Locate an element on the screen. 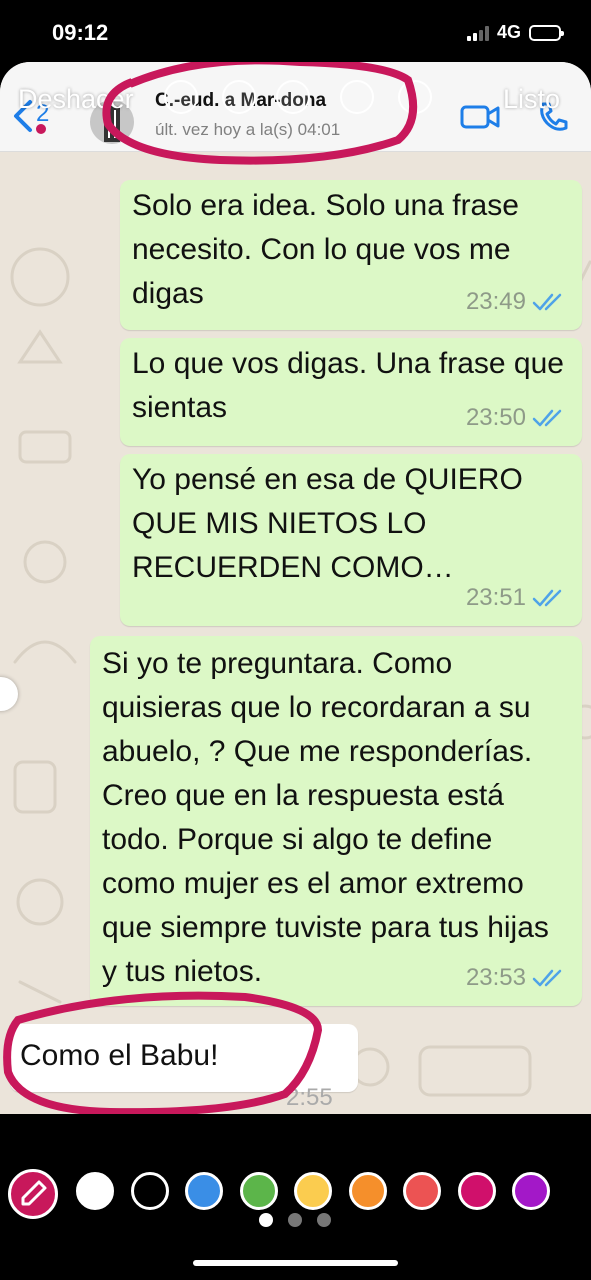 The width and height of the screenshot is (591, 1280). status-time: 09:12 is located at coordinates (80, 32).